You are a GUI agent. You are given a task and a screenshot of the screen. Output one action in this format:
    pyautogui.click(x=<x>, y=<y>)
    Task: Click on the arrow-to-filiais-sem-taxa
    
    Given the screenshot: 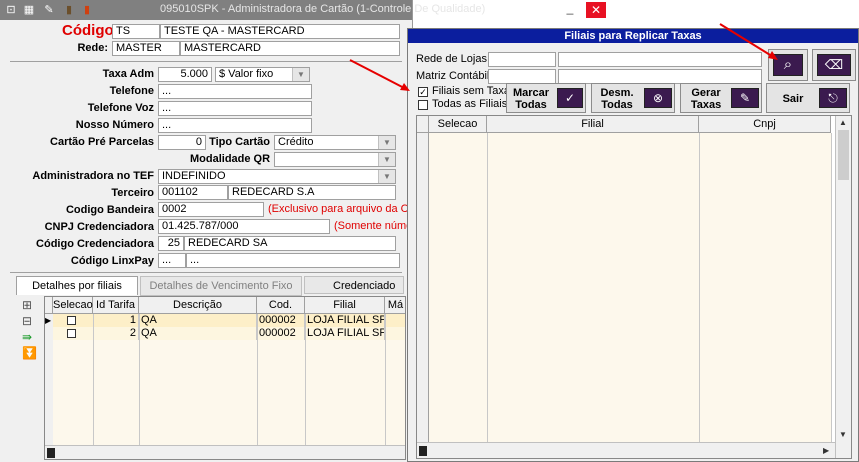 What is the action you would take?
    pyautogui.click(x=379, y=75)
    